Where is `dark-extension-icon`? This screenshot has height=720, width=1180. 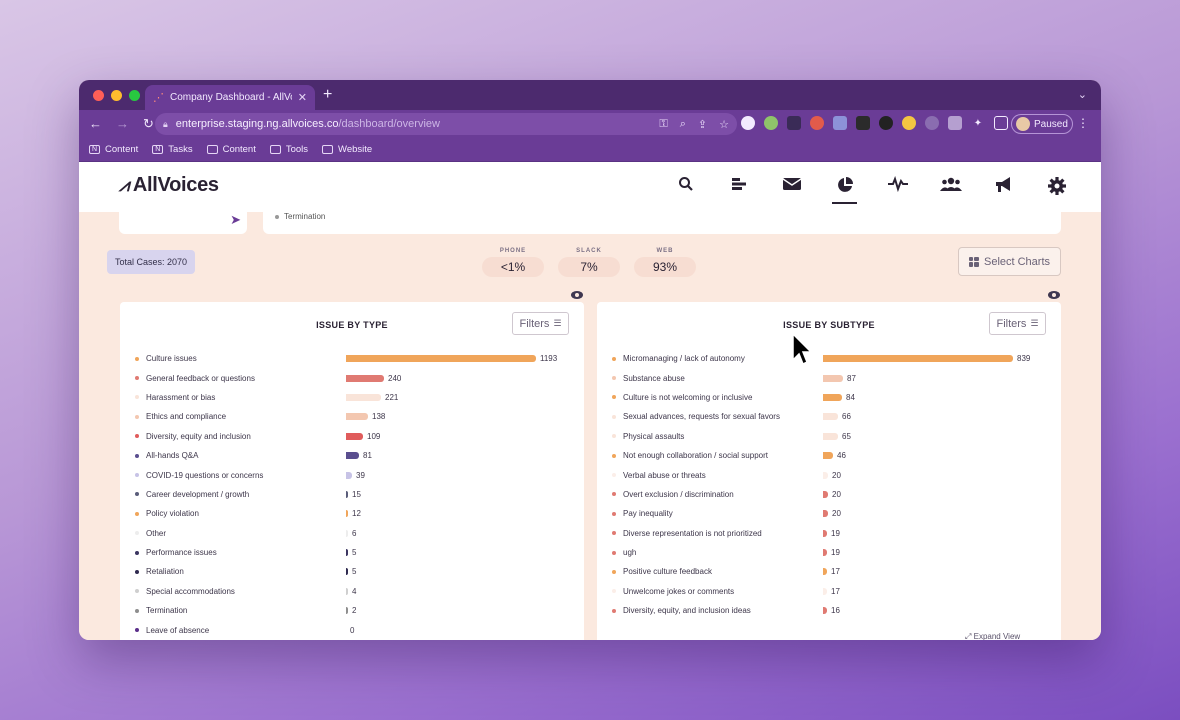
dark-extension-icon is located at coordinates (886, 123).